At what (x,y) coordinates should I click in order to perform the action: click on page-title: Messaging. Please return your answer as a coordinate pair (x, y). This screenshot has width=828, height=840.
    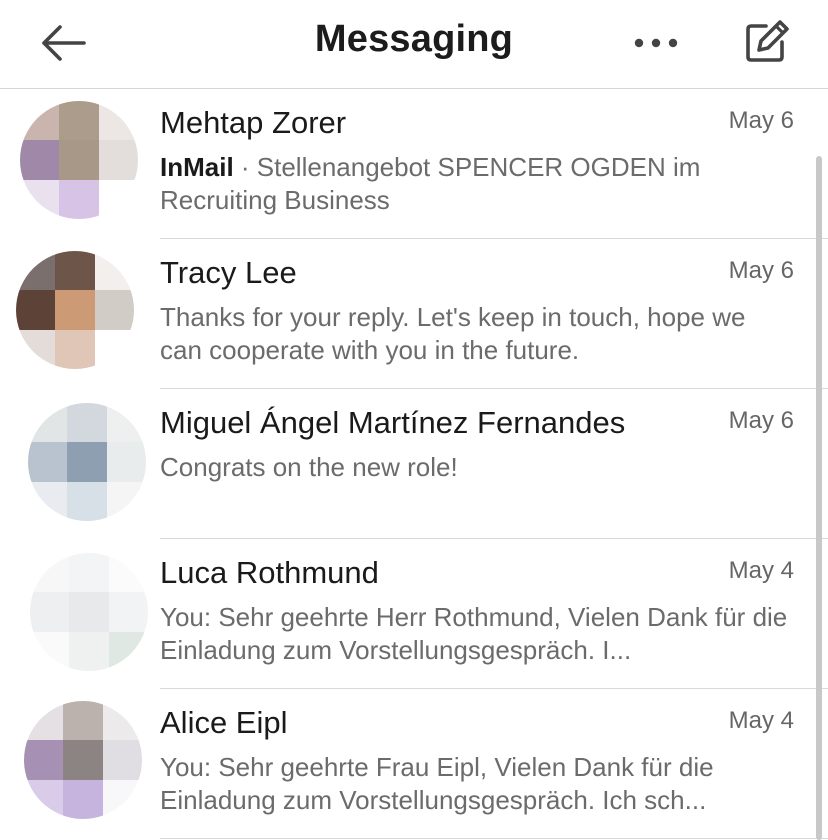
    Looking at the image, I should click on (414, 39).